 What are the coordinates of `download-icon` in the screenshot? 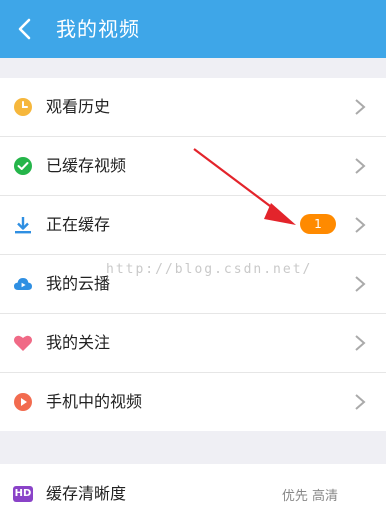 It's located at (23, 225).